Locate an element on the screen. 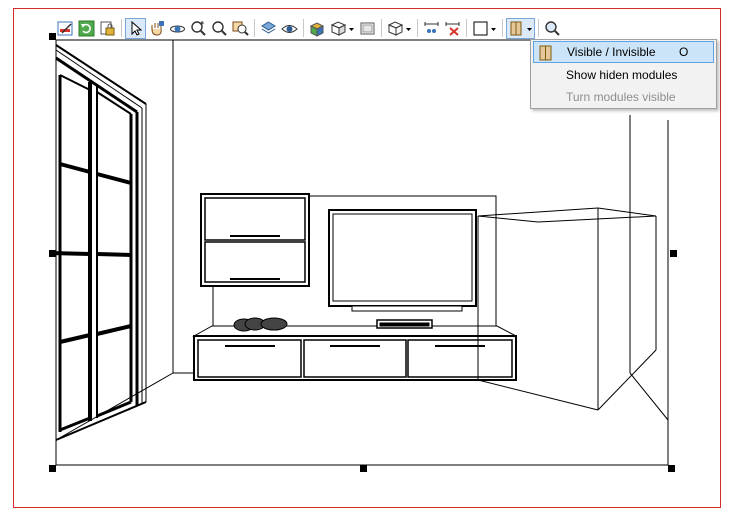 Image resolution: width=732 pixels, height=521 pixels. module-visibility-icon is located at coordinates (545, 53).